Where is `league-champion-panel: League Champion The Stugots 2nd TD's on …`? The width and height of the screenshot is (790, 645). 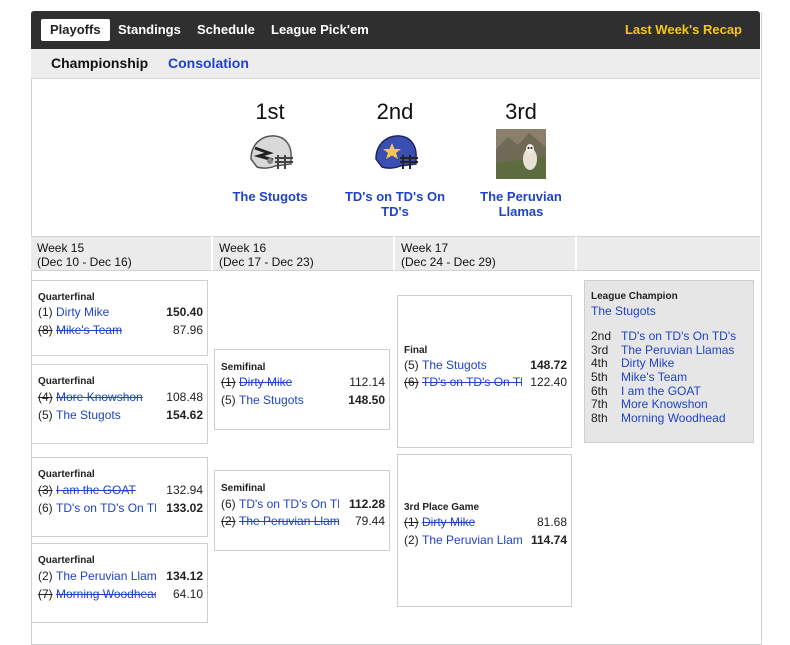
league-champion-panel: League Champion The Stugots 2nd TD's on … is located at coordinates (669, 361).